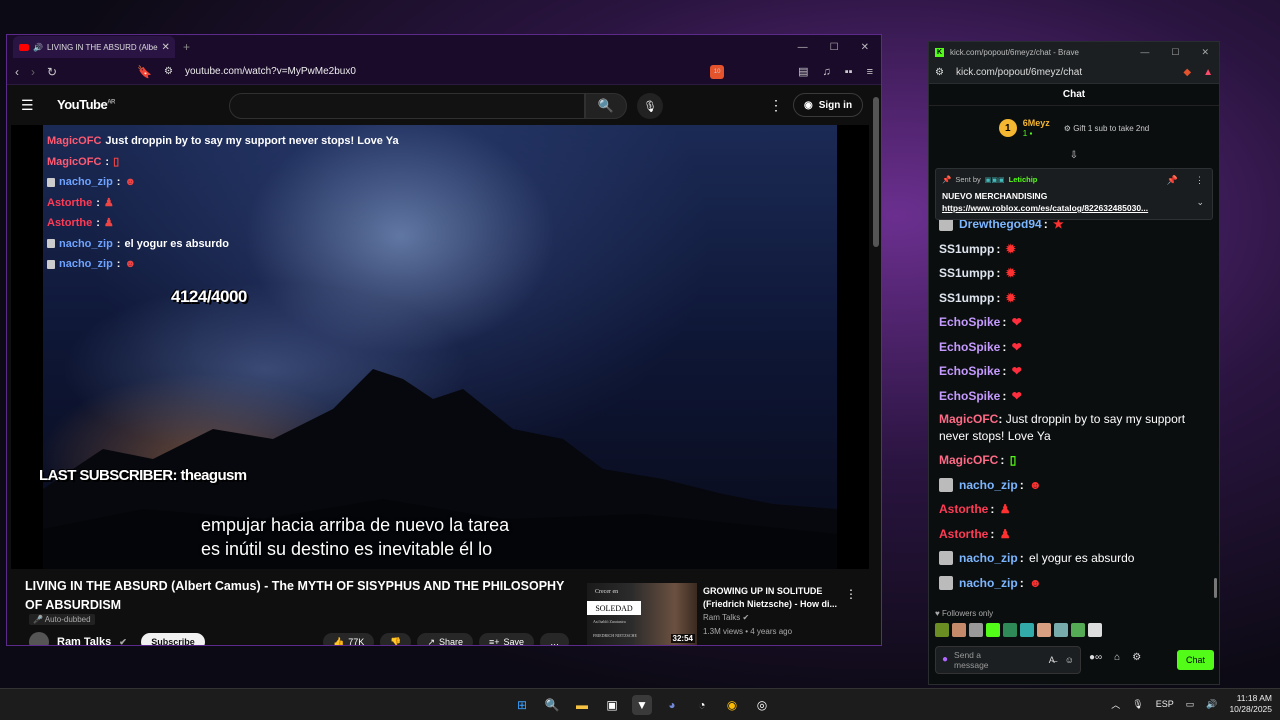 Image resolution: width=1280 pixels, height=720 pixels. I want to click on sign-in-button: ◉ Sign in, so click(828, 105).